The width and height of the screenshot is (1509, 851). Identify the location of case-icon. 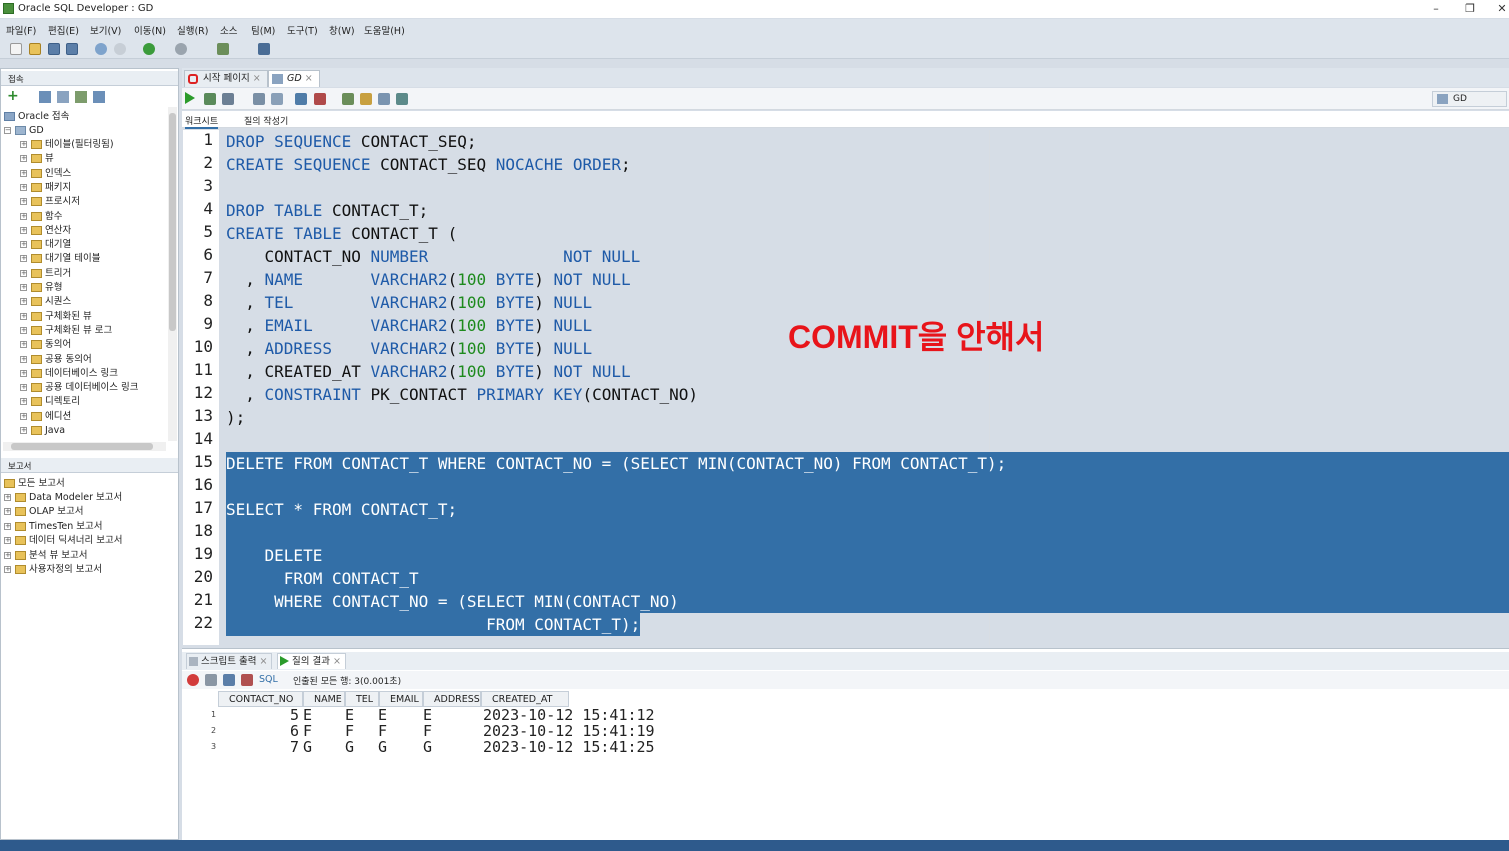
(402, 99).